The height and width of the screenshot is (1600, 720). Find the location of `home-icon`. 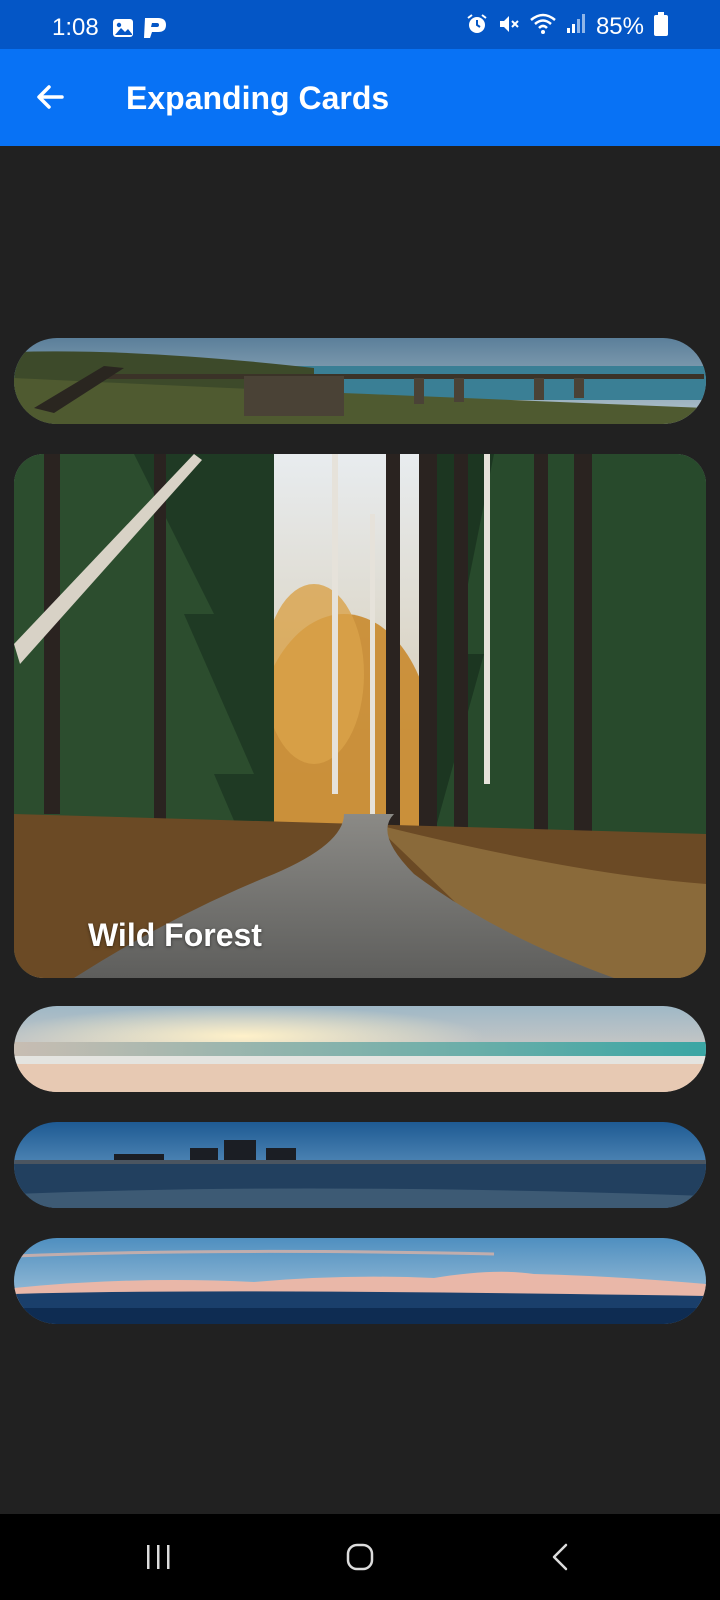

home-icon is located at coordinates (360, 1557).